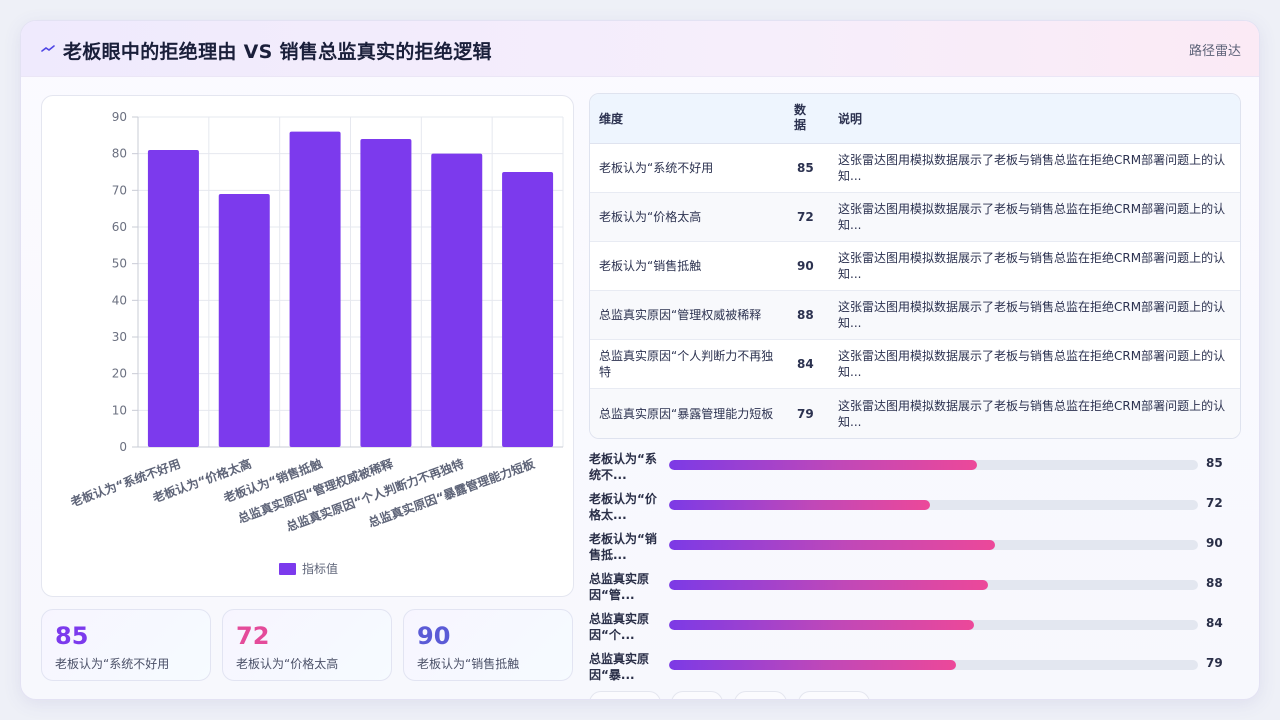 The width and height of the screenshot is (1280, 720). Describe the element at coordinates (689, 266) in the screenshot. I see `cell-dimension: 老板认为“销售抵触` at that location.